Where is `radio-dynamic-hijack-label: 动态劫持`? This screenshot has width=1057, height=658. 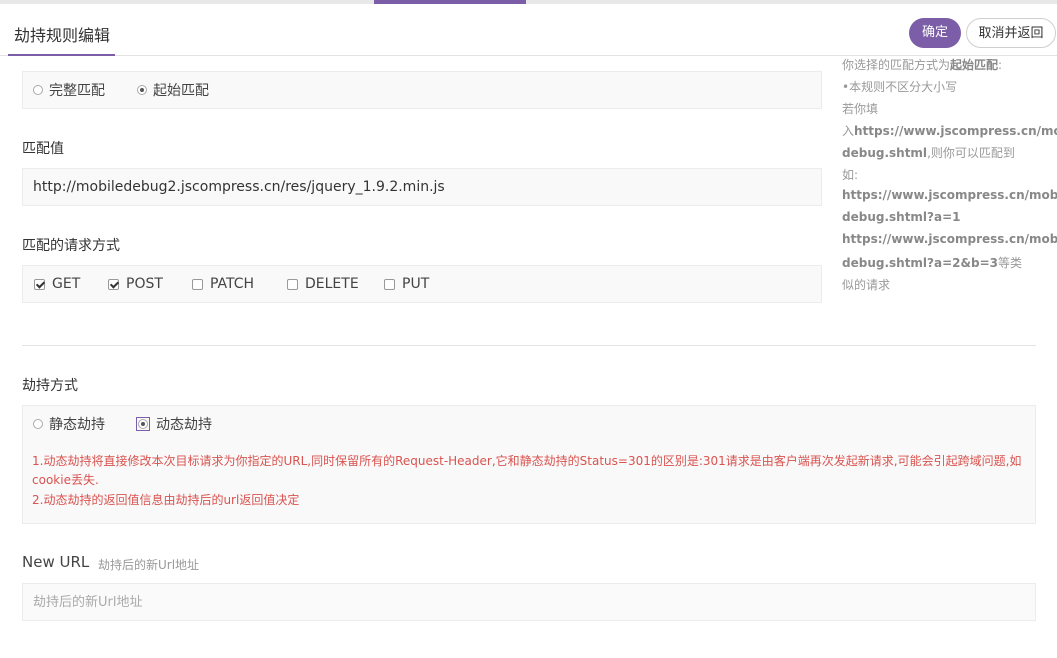
radio-dynamic-hijack-label: 动态劫持 is located at coordinates (184, 425).